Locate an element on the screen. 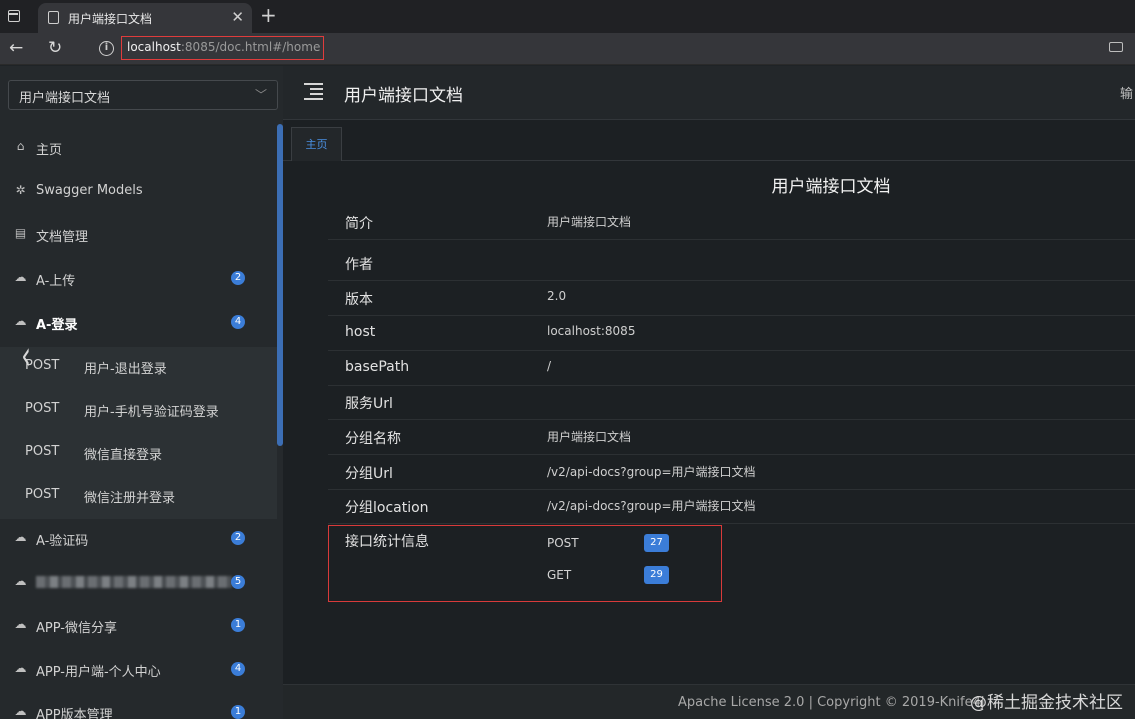 This screenshot has height=719, width=1135. info-row-version: 版本 2.0 is located at coordinates (731, 298).